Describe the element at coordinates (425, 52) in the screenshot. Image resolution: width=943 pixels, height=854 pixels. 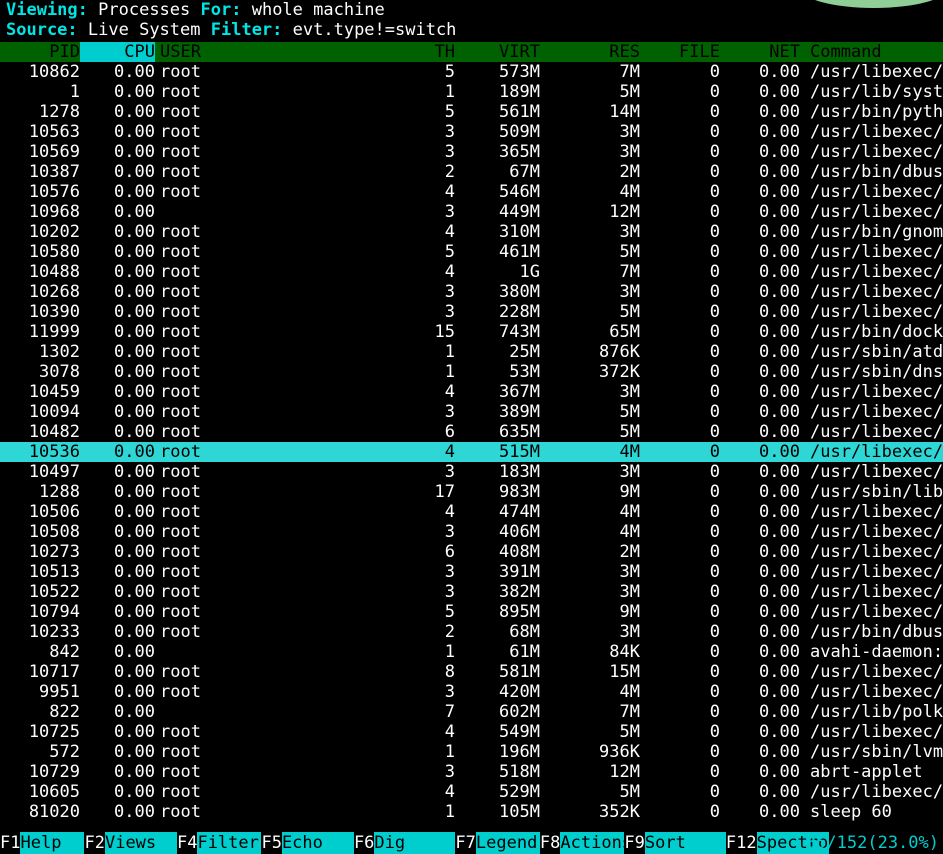
I see `column-header-th: TH` at that location.